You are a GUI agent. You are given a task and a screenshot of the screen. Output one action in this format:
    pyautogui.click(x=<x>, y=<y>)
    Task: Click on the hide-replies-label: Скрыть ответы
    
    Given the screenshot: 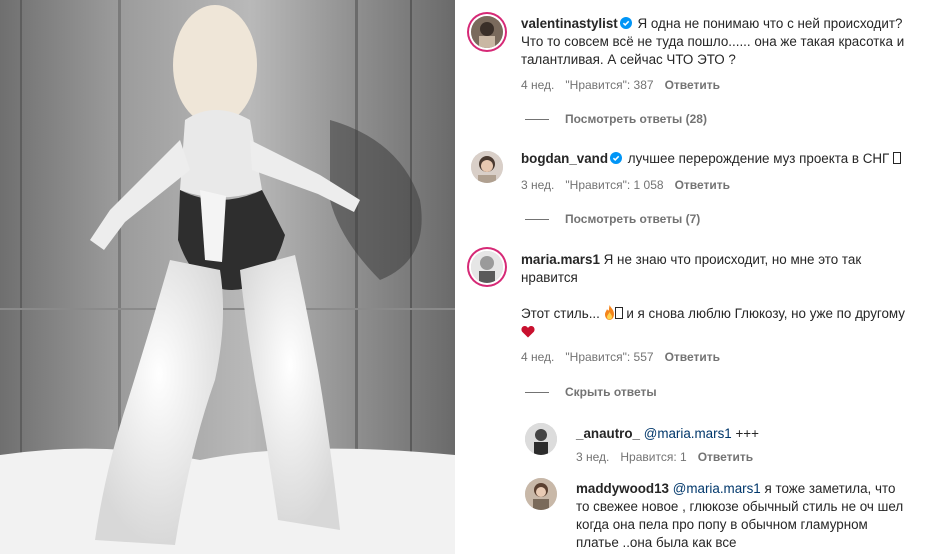 What is the action you would take?
    pyautogui.click(x=611, y=392)
    